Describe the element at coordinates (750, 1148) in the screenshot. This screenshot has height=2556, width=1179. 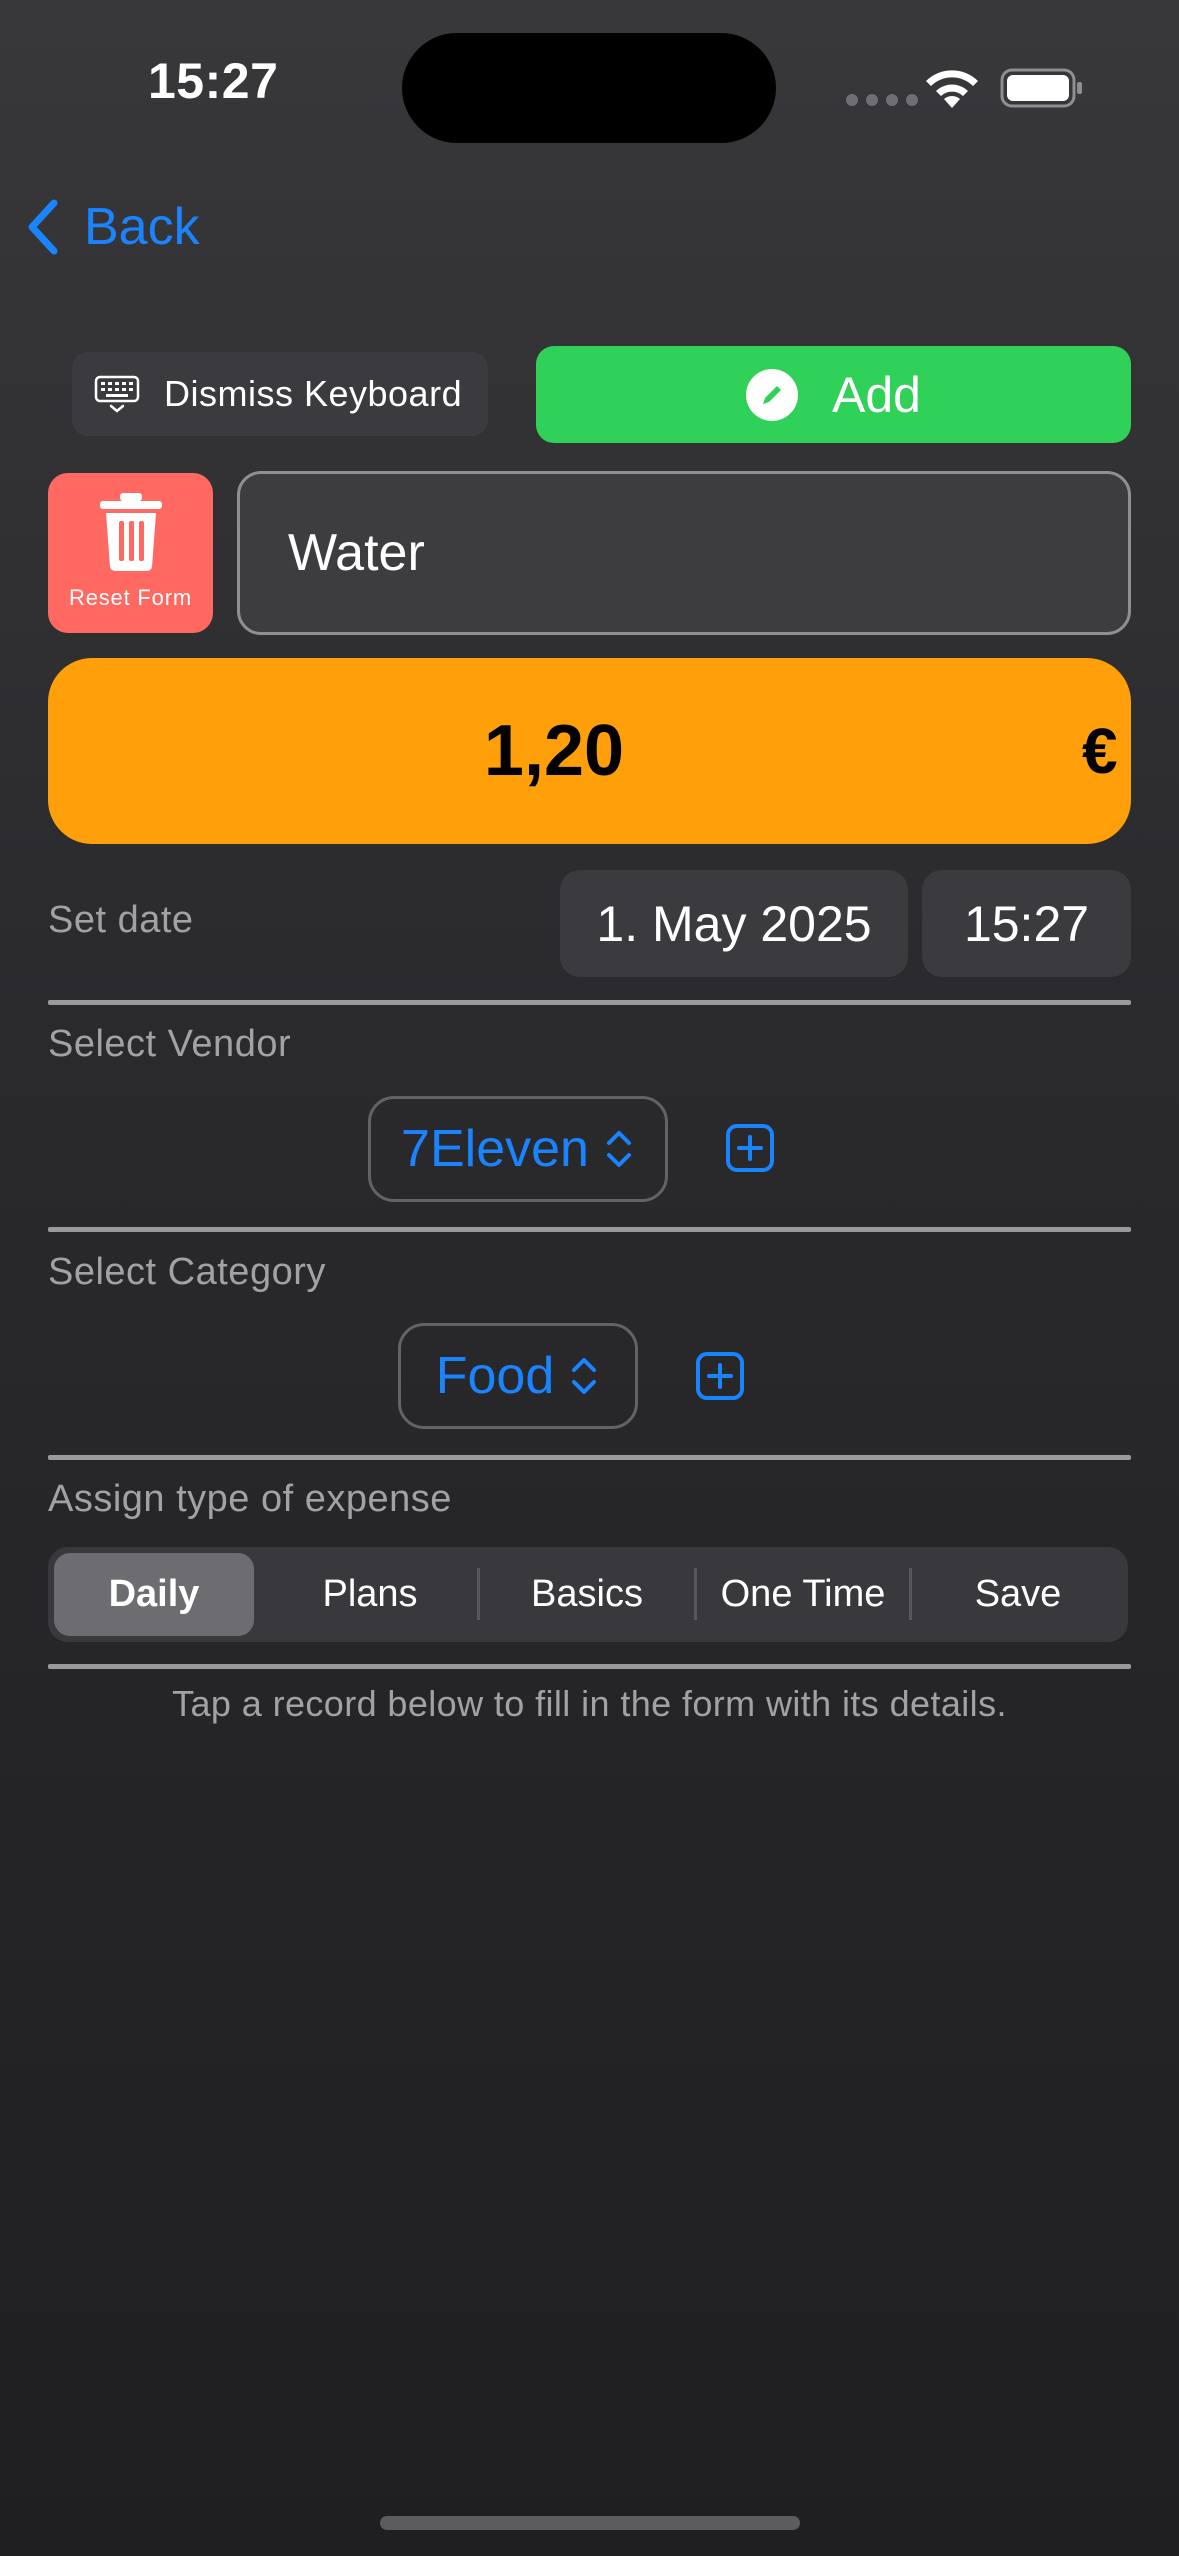
I see `add-vendor-button` at that location.